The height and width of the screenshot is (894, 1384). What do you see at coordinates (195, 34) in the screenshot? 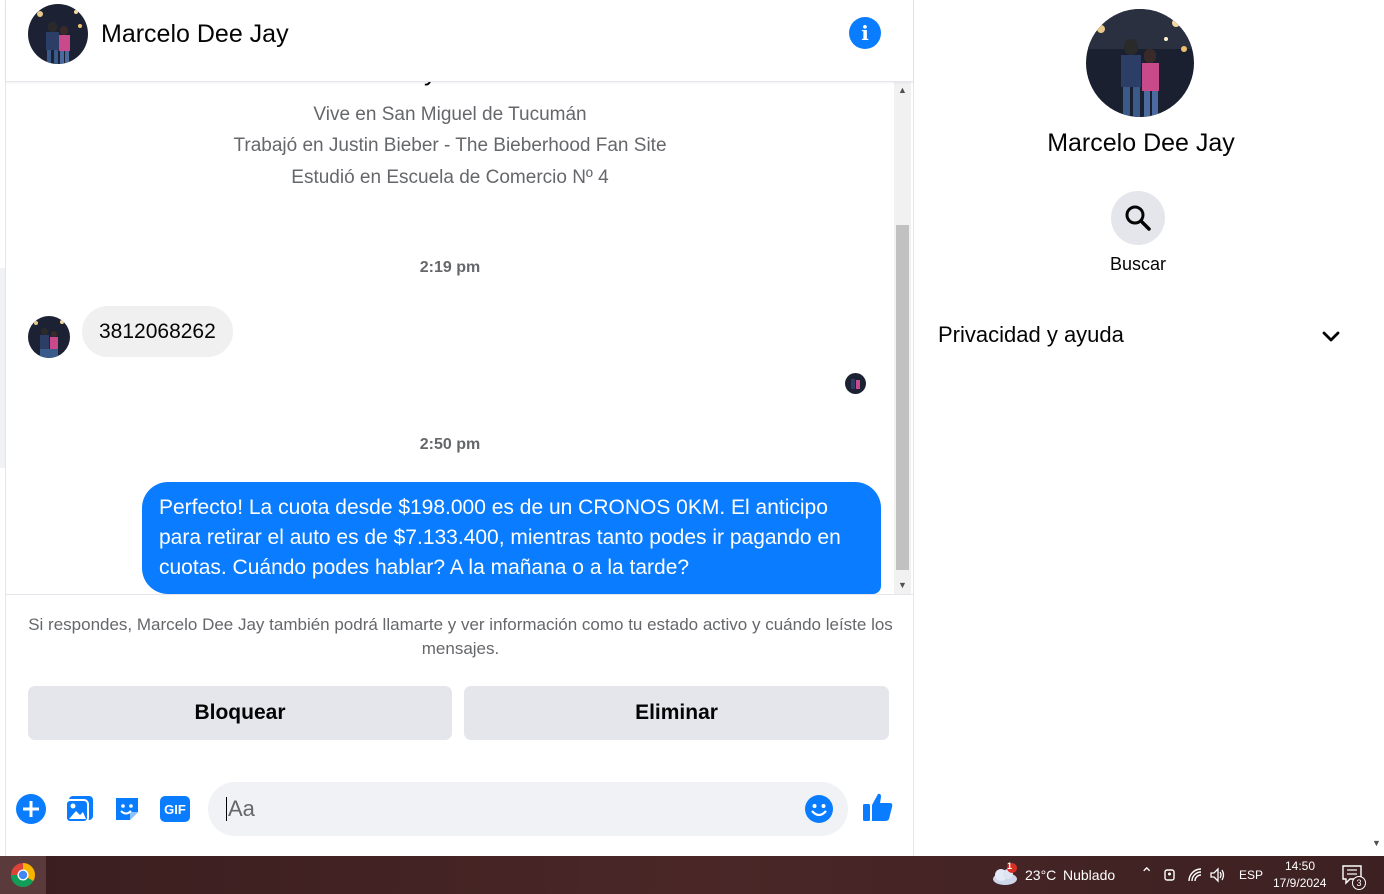
I see `contact-name: Marcelo Dee Jay` at bounding box center [195, 34].